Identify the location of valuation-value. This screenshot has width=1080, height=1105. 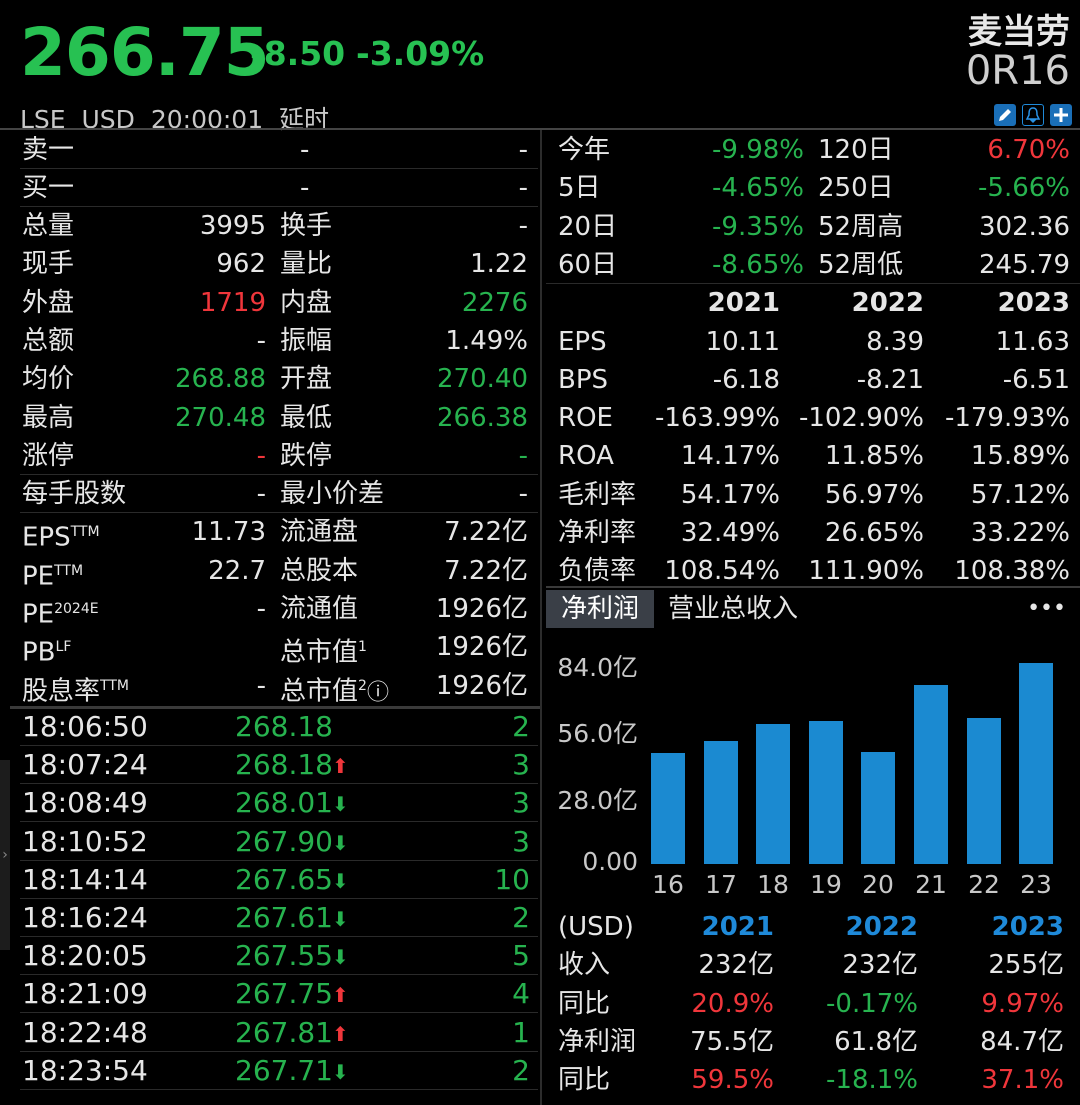
(198, 647).